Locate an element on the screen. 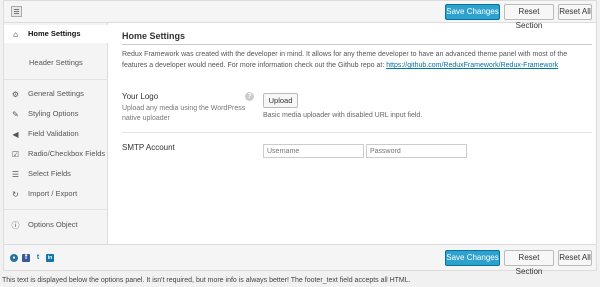 This screenshot has width=600, height=287. upload-button: Upload is located at coordinates (280, 100).